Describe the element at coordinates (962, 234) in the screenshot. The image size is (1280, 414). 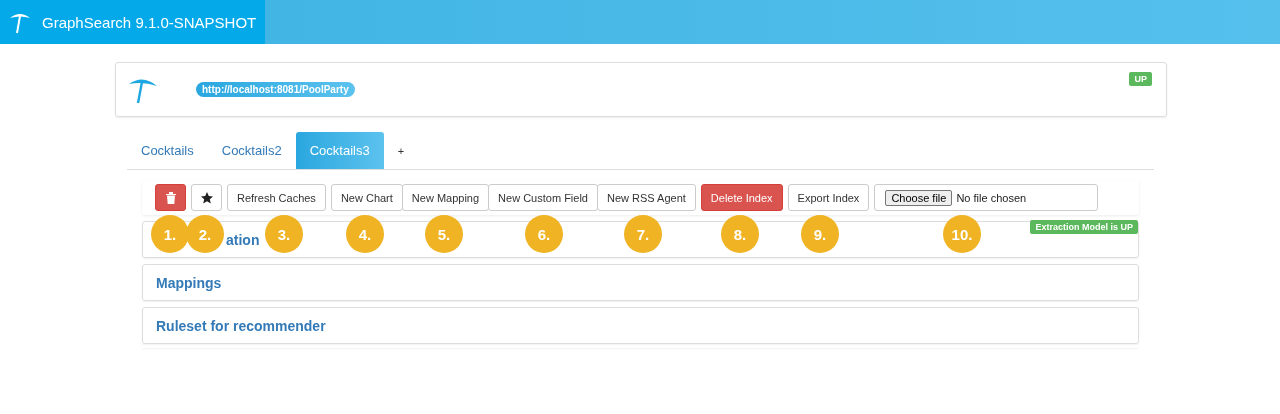
I see `callout-marker: 10.` at that location.